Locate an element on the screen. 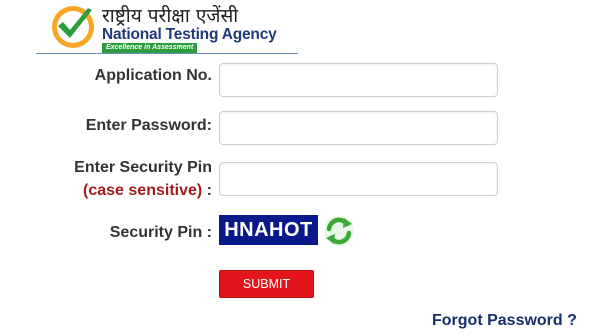  case-sensitive-note: (case sensitive) : is located at coordinates (147, 191).